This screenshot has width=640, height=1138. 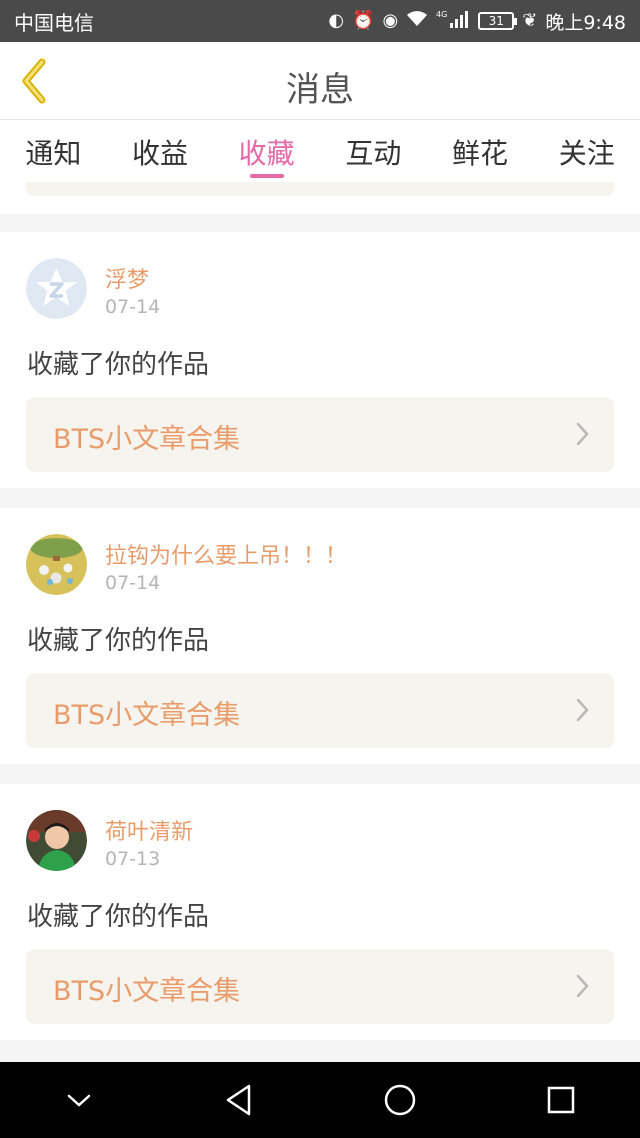 What do you see at coordinates (477, 21) in the screenshot?
I see `status-icons: ◐ ⏰ ◉ 4G 31 ❦ 晚上9:48` at bounding box center [477, 21].